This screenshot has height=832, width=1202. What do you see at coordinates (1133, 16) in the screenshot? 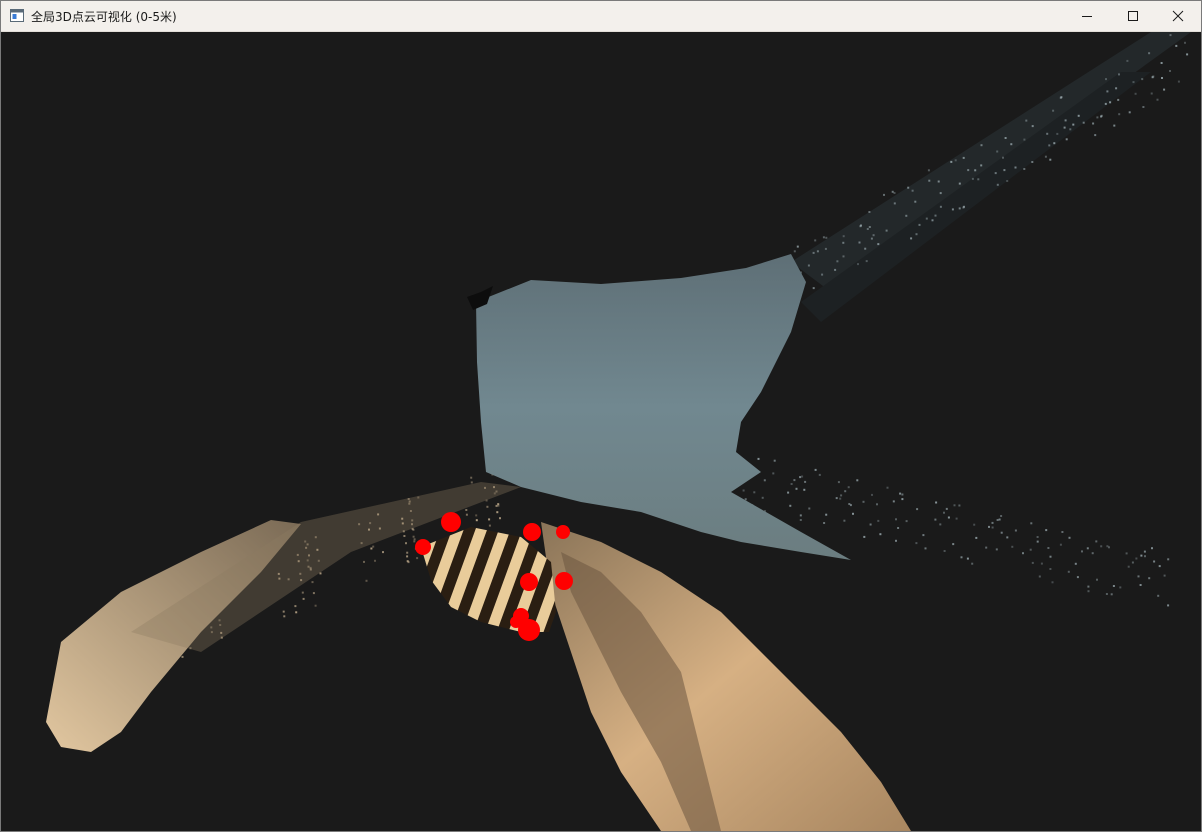
I see `maximize-button` at bounding box center [1133, 16].